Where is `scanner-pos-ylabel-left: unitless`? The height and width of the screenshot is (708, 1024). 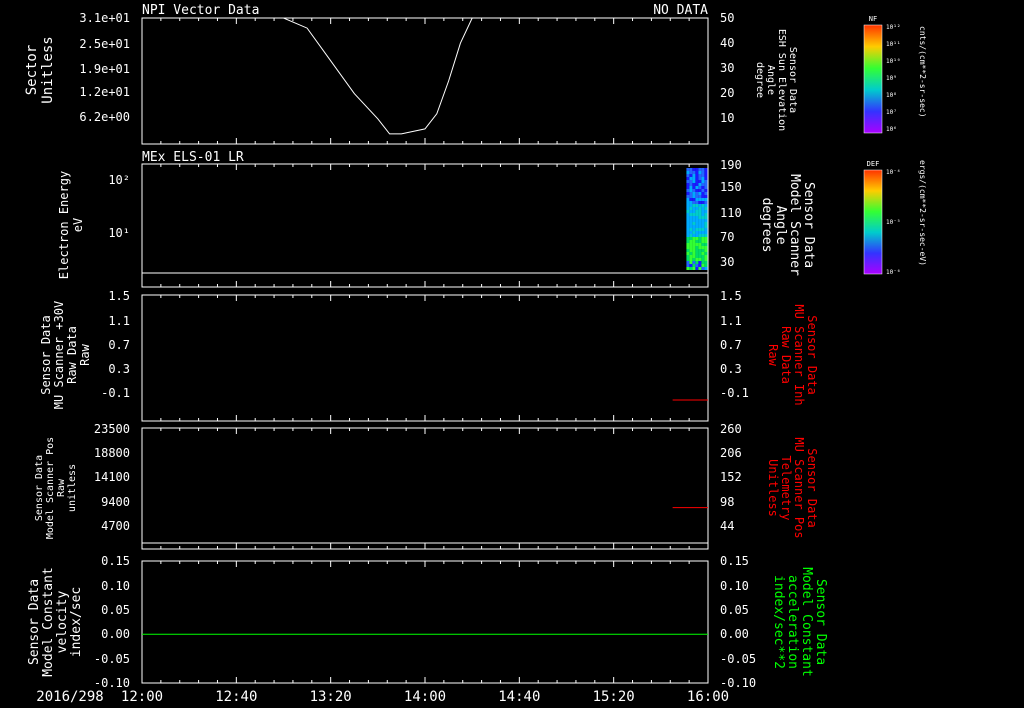
scanner-pos-ylabel-left: unitless is located at coordinates (72, 488).